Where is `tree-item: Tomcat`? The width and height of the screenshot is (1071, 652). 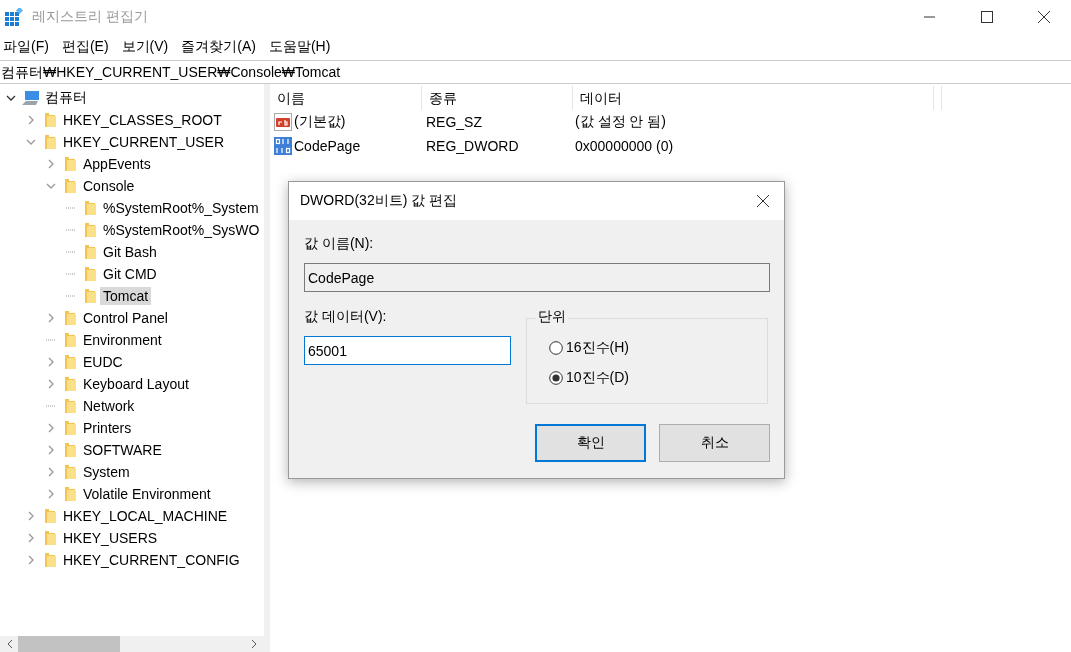
tree-item: Tomcat is located at coordinates (126, 296).